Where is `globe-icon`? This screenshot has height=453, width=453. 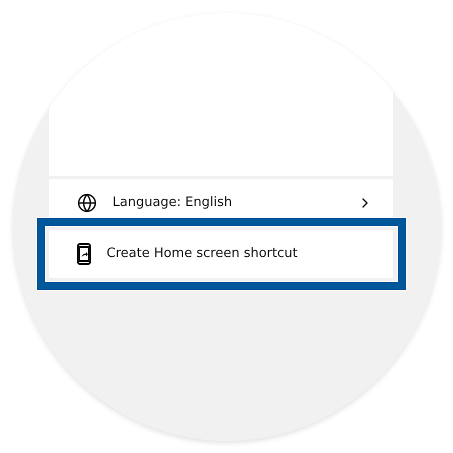 globe-icon is located at coordinates (86, 202).